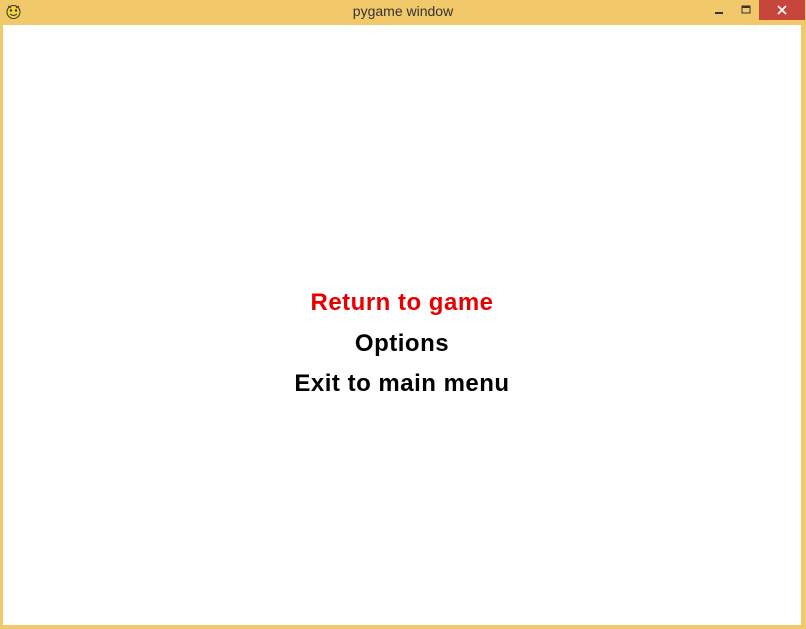 This screenshot has height=629, width=806. Describe the element at coordinates (402, 344) in the screenshot. I see `menu-item-options: Options` at that location.